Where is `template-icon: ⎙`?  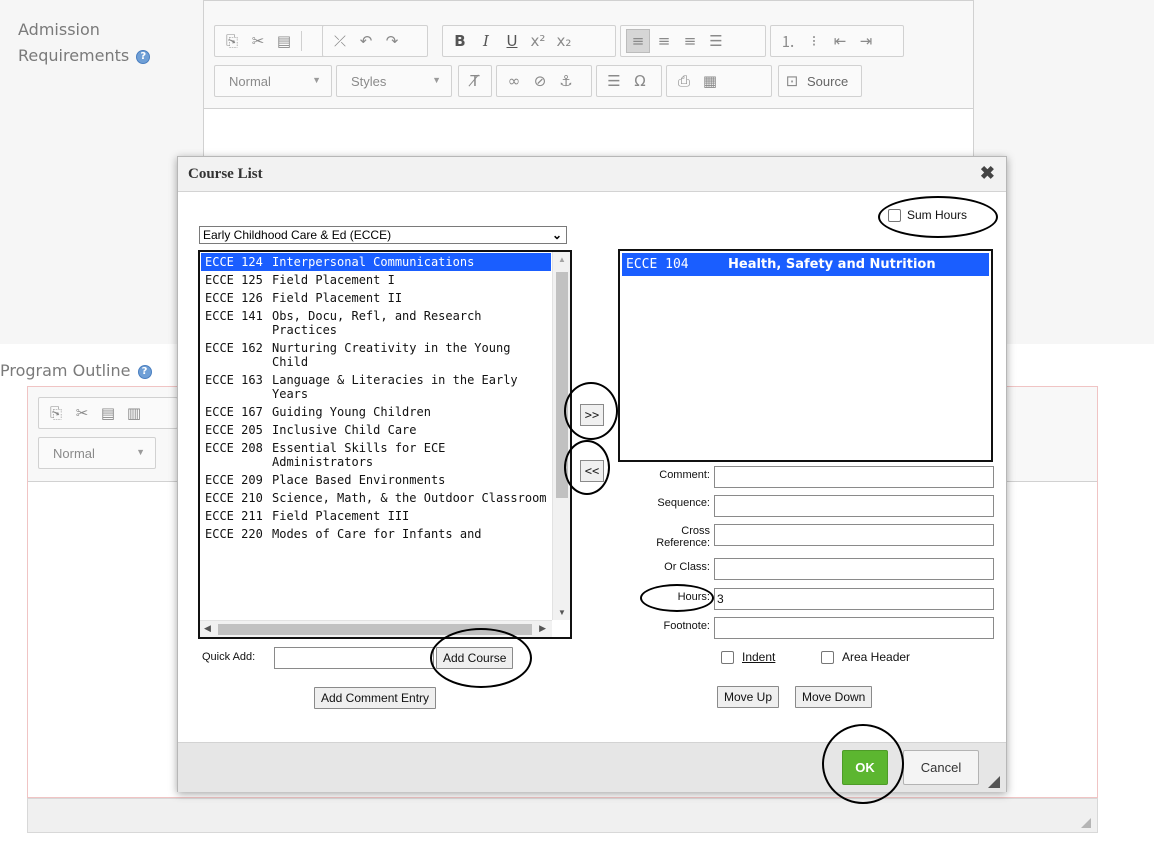
template-icon: ⎙ is located at coordinates (684, 81).